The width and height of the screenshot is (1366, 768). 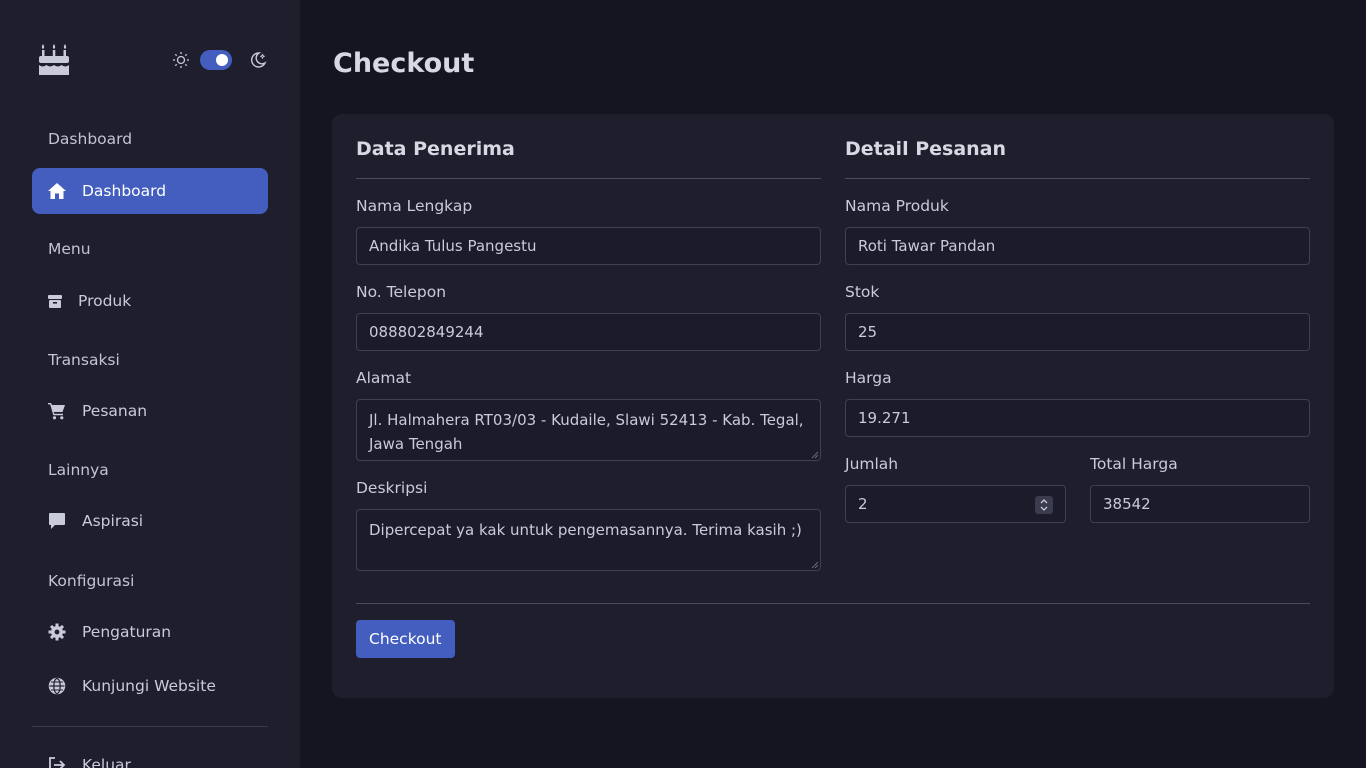 I want to click on sidebar-item-keluar: Keluar, so click(x=150, y=755).